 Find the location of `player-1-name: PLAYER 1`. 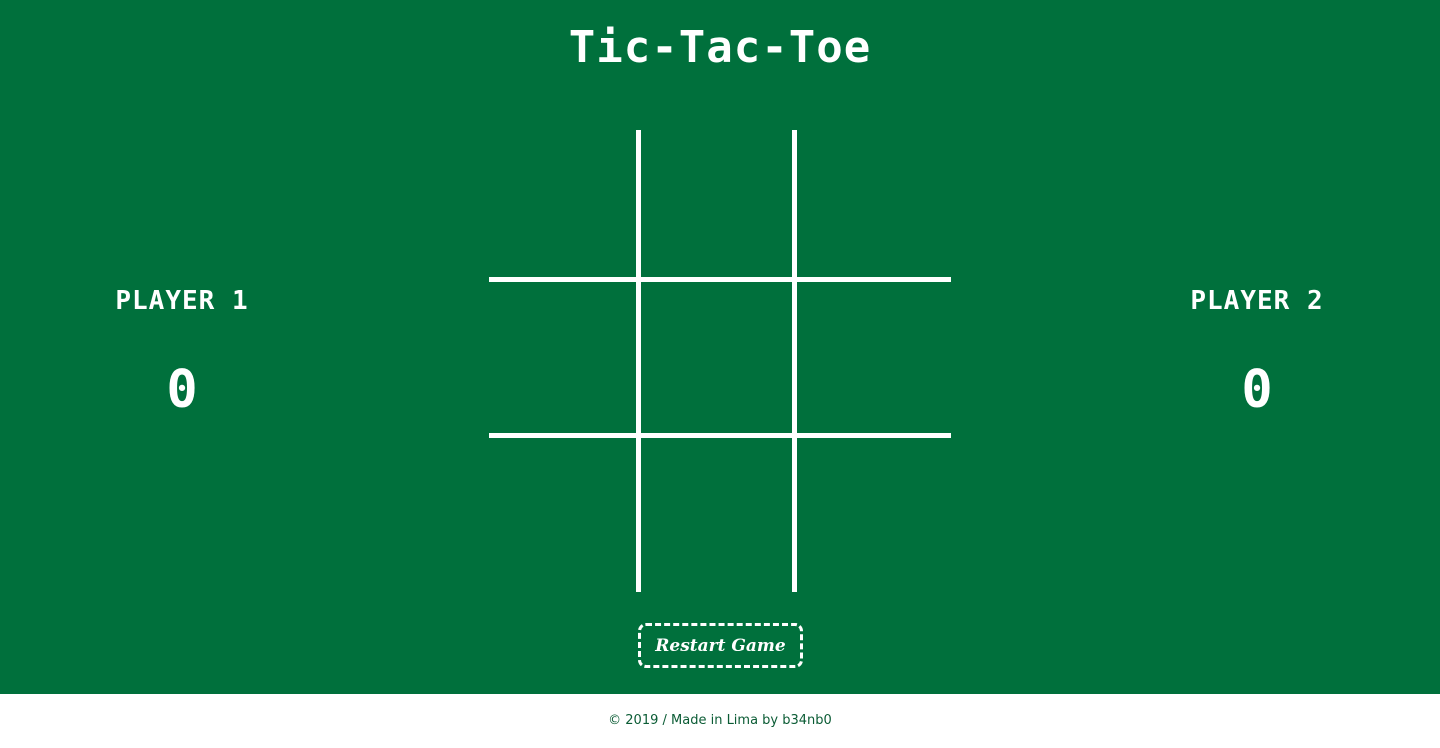

player-1-name: PLAYER 1 is located at coordinates (182, 301).